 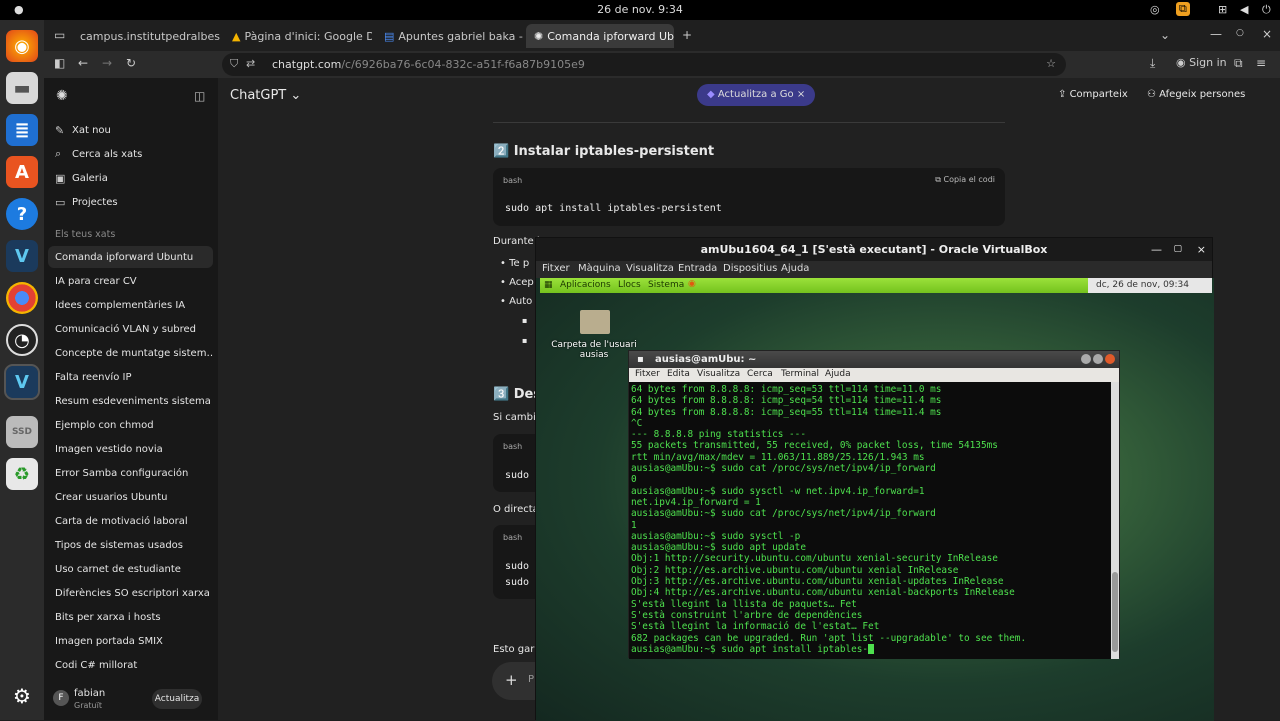 What do you see at coordinates (666, 285) in the screenshot?
I see `guest-menu-system: Sistema` at bounding box center [666, 285].